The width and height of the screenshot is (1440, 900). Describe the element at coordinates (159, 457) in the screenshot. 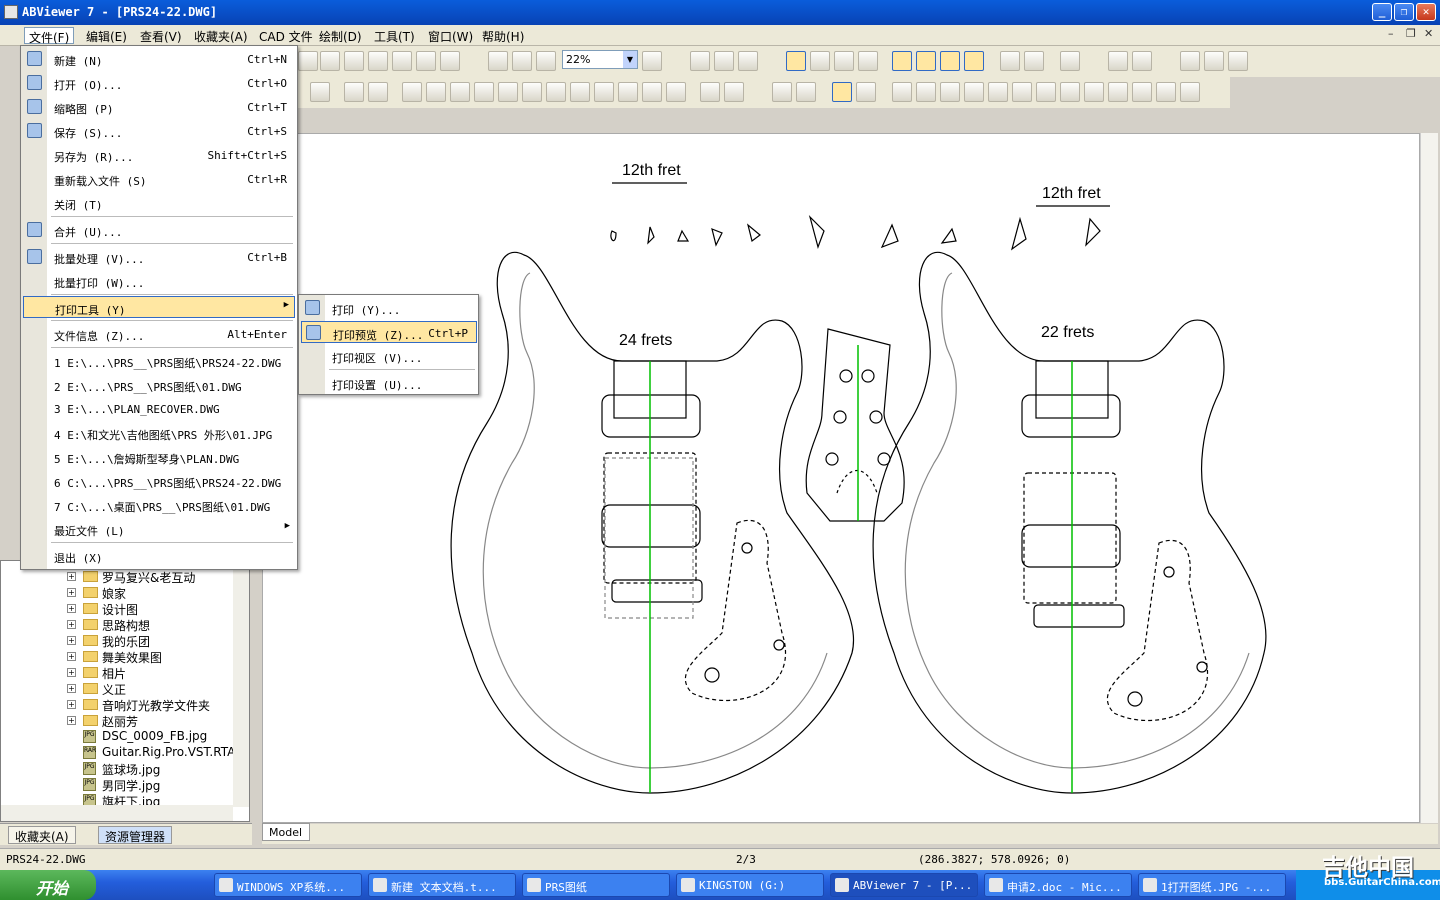

I see `recent-file-5: 5 E:\...\詹姆斯型琴身\PLAN.DWG` at that location.